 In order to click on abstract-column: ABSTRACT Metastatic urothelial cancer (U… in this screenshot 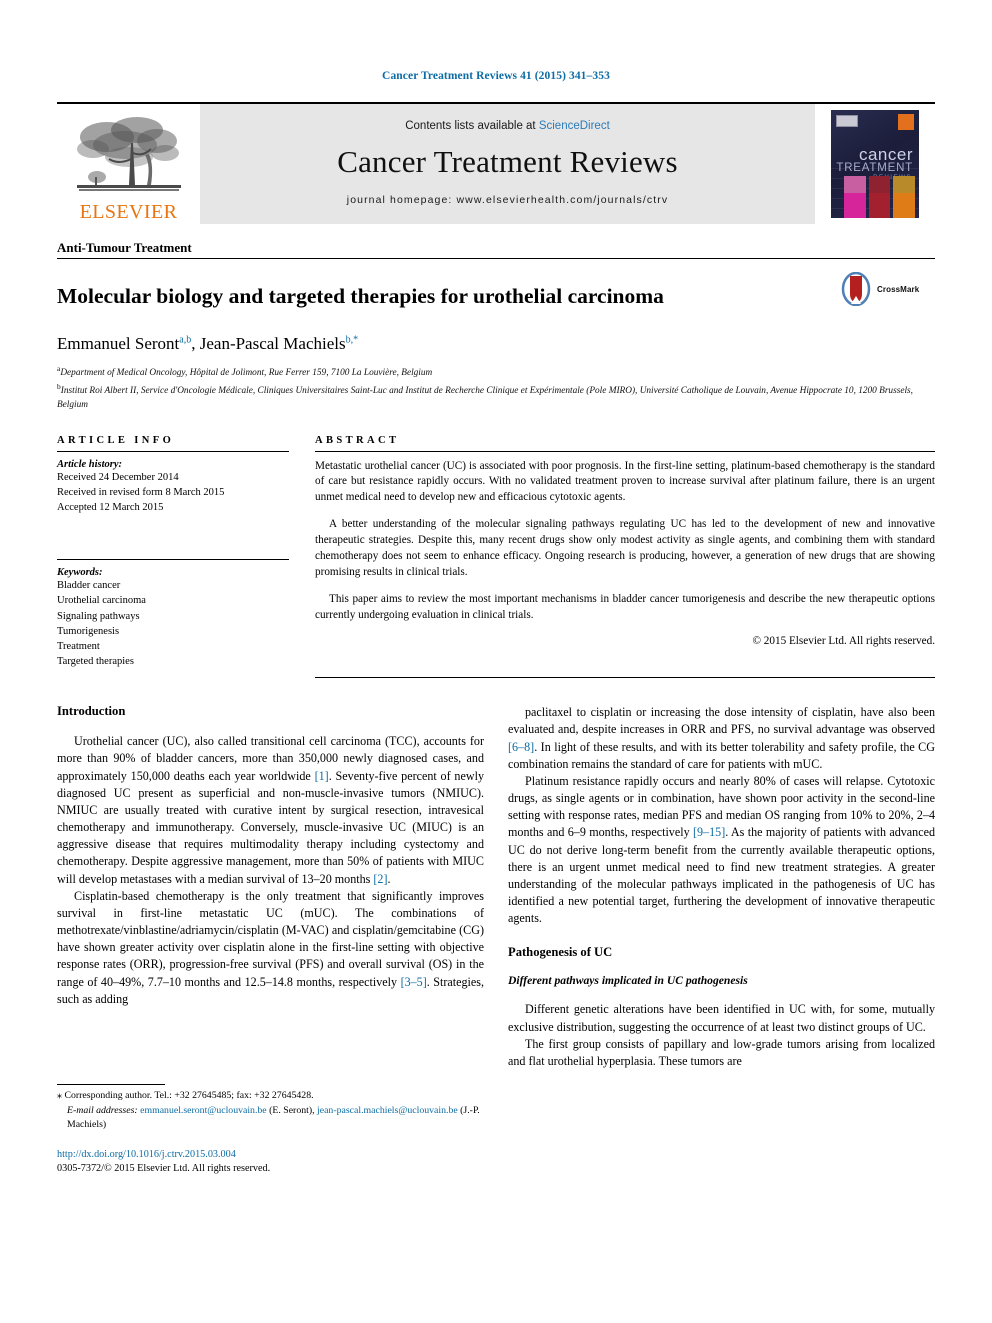, I will do `click(625, 557)`.